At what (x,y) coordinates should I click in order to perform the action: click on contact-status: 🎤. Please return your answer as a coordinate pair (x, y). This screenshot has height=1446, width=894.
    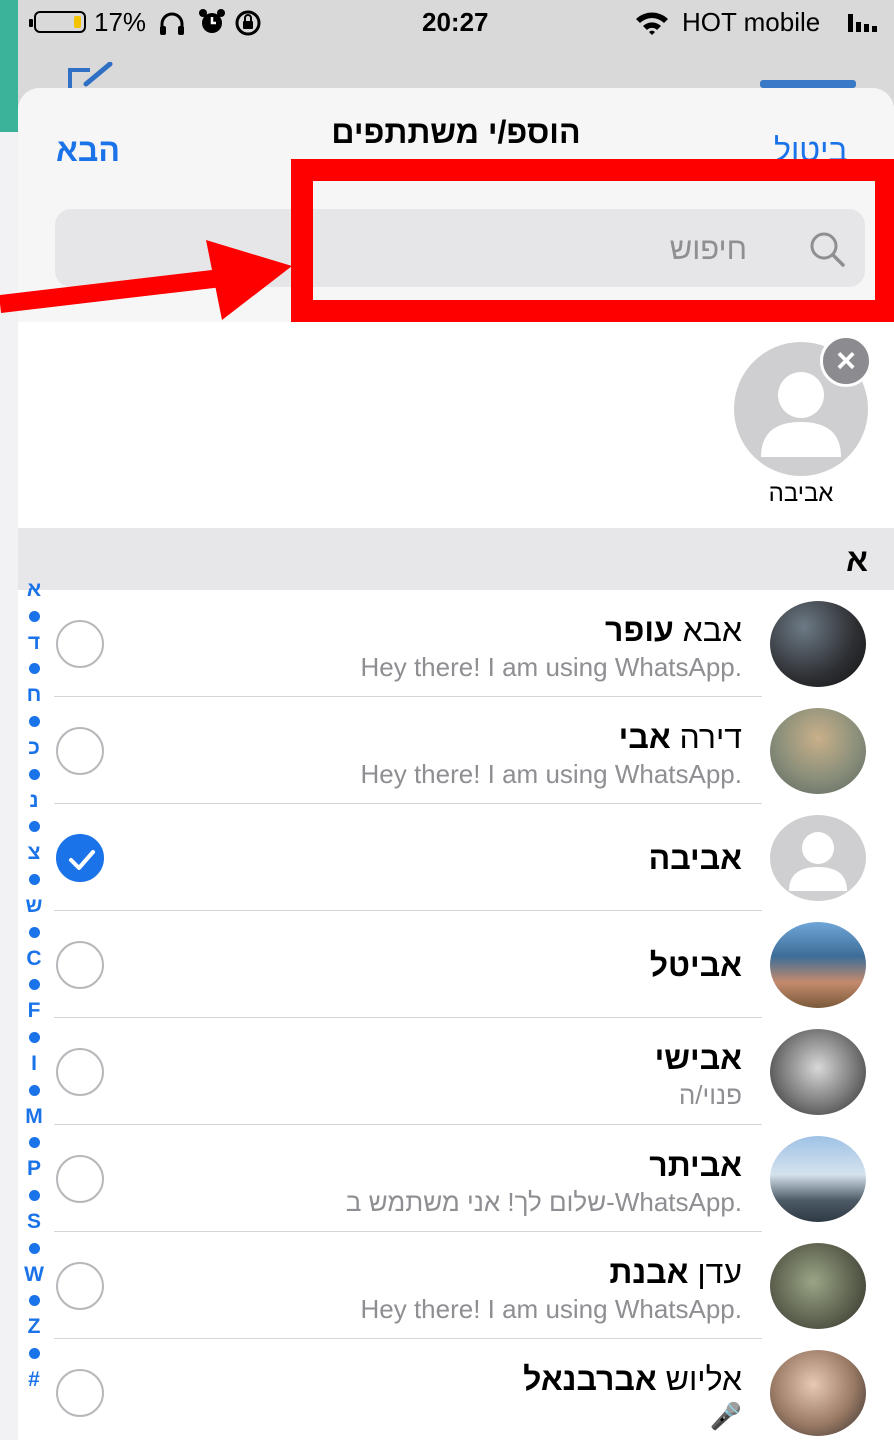
    Looking at the image, I should click on (725, 1416).